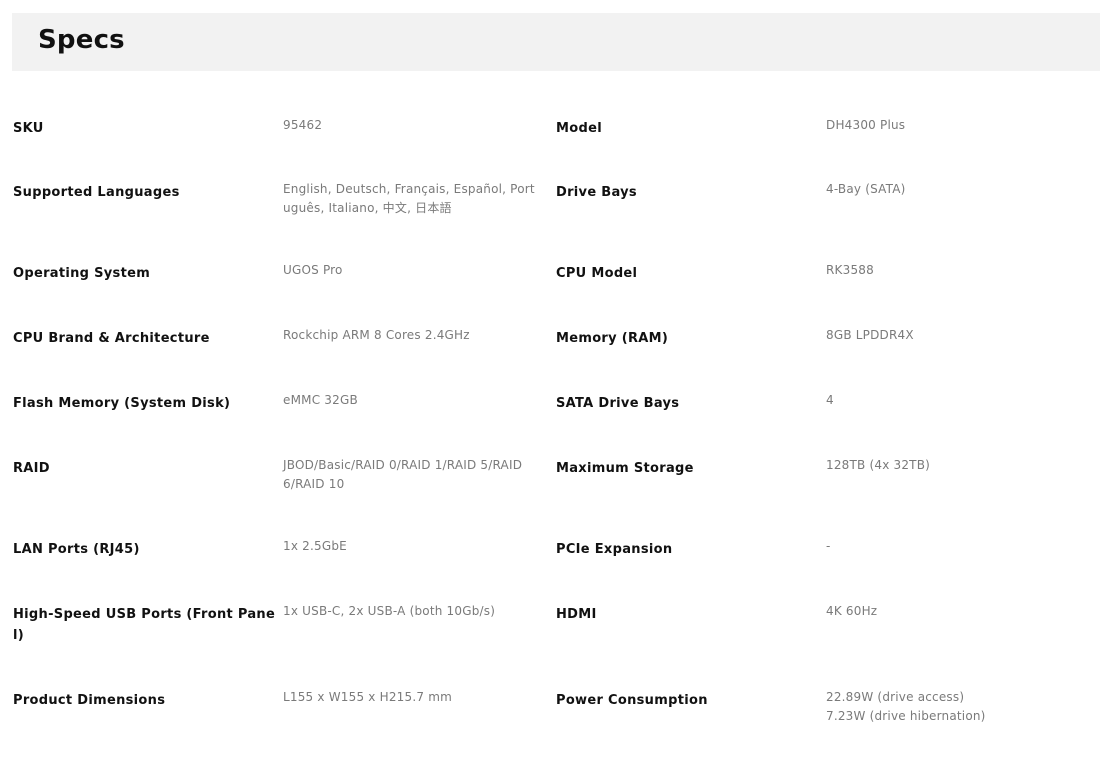 The width and height of the screenshot is (1100, 779). What do you see at coordinates (870, 335) in the screenshot?
I see `spec-value-memory: 8GB LPDDR4X` at bounding box center [870, 335].